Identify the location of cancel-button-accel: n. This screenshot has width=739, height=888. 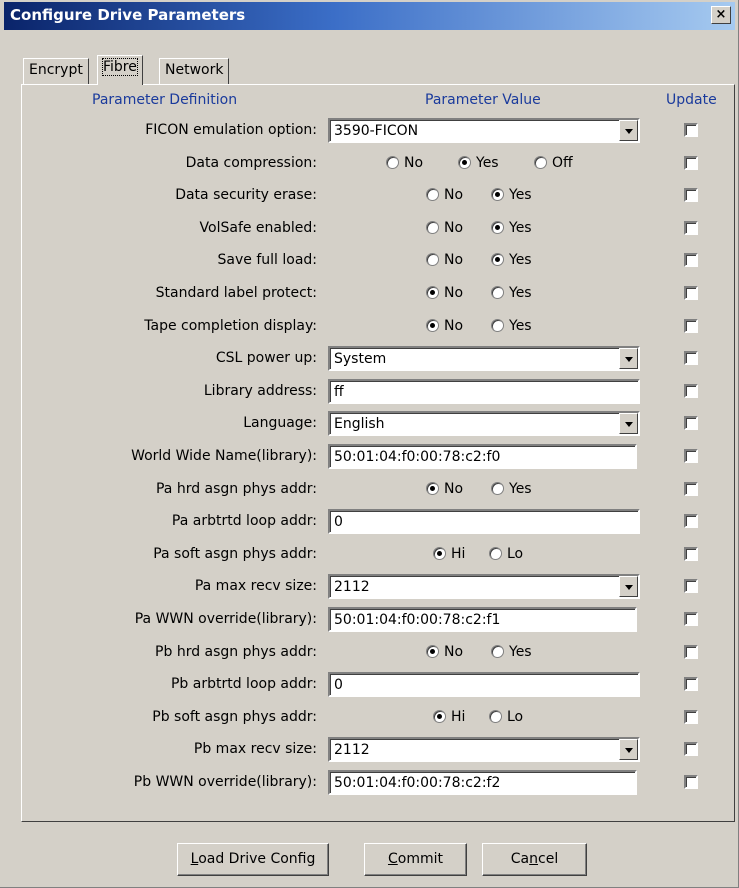
(534, 859).